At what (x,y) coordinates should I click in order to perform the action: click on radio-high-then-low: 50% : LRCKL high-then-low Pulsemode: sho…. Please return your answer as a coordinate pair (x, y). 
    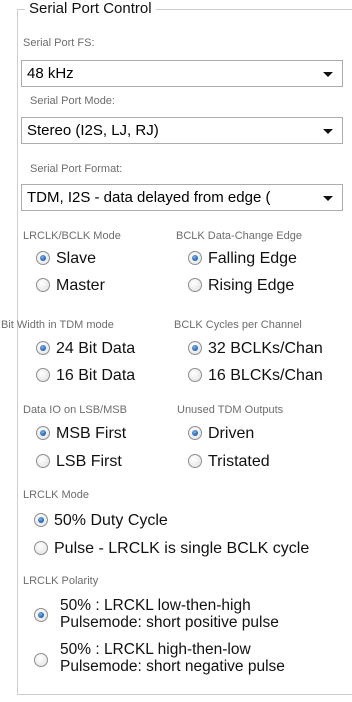
    Looking at the image, I should click on (189, 659).